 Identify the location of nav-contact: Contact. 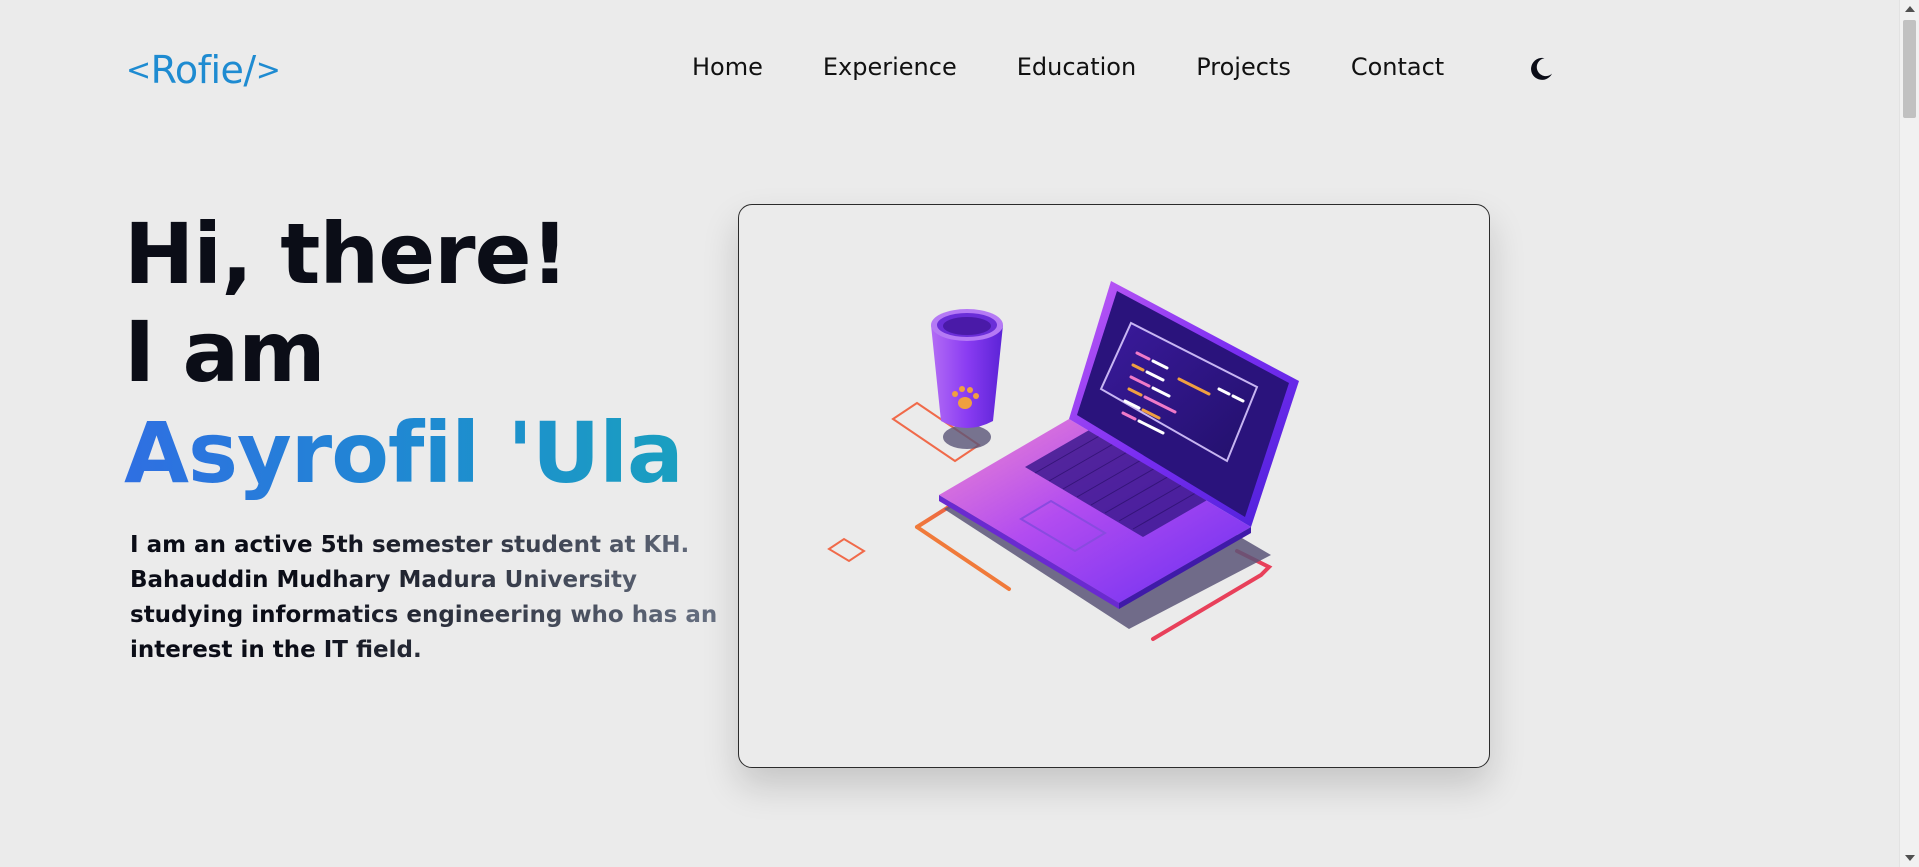
(1397, 67).